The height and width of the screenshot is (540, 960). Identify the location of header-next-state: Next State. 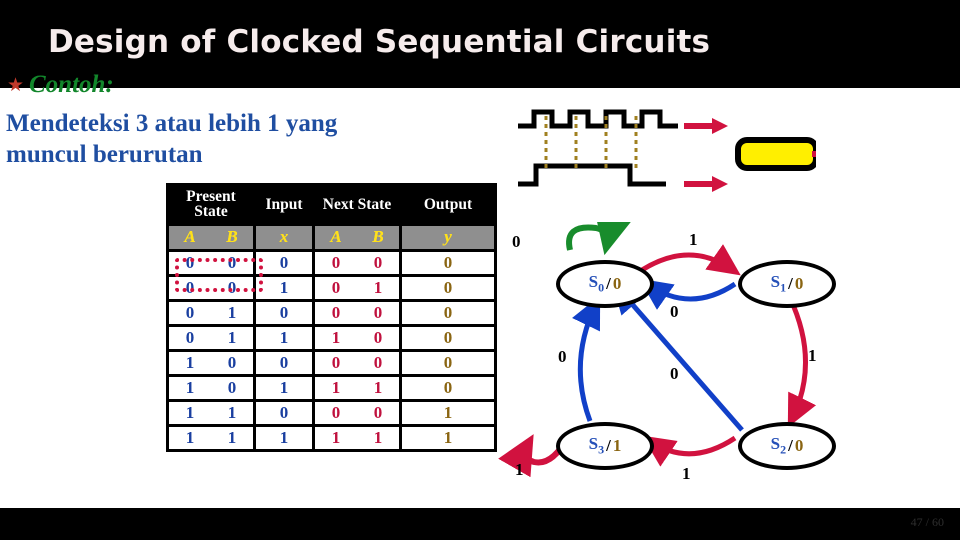
(357, 204).